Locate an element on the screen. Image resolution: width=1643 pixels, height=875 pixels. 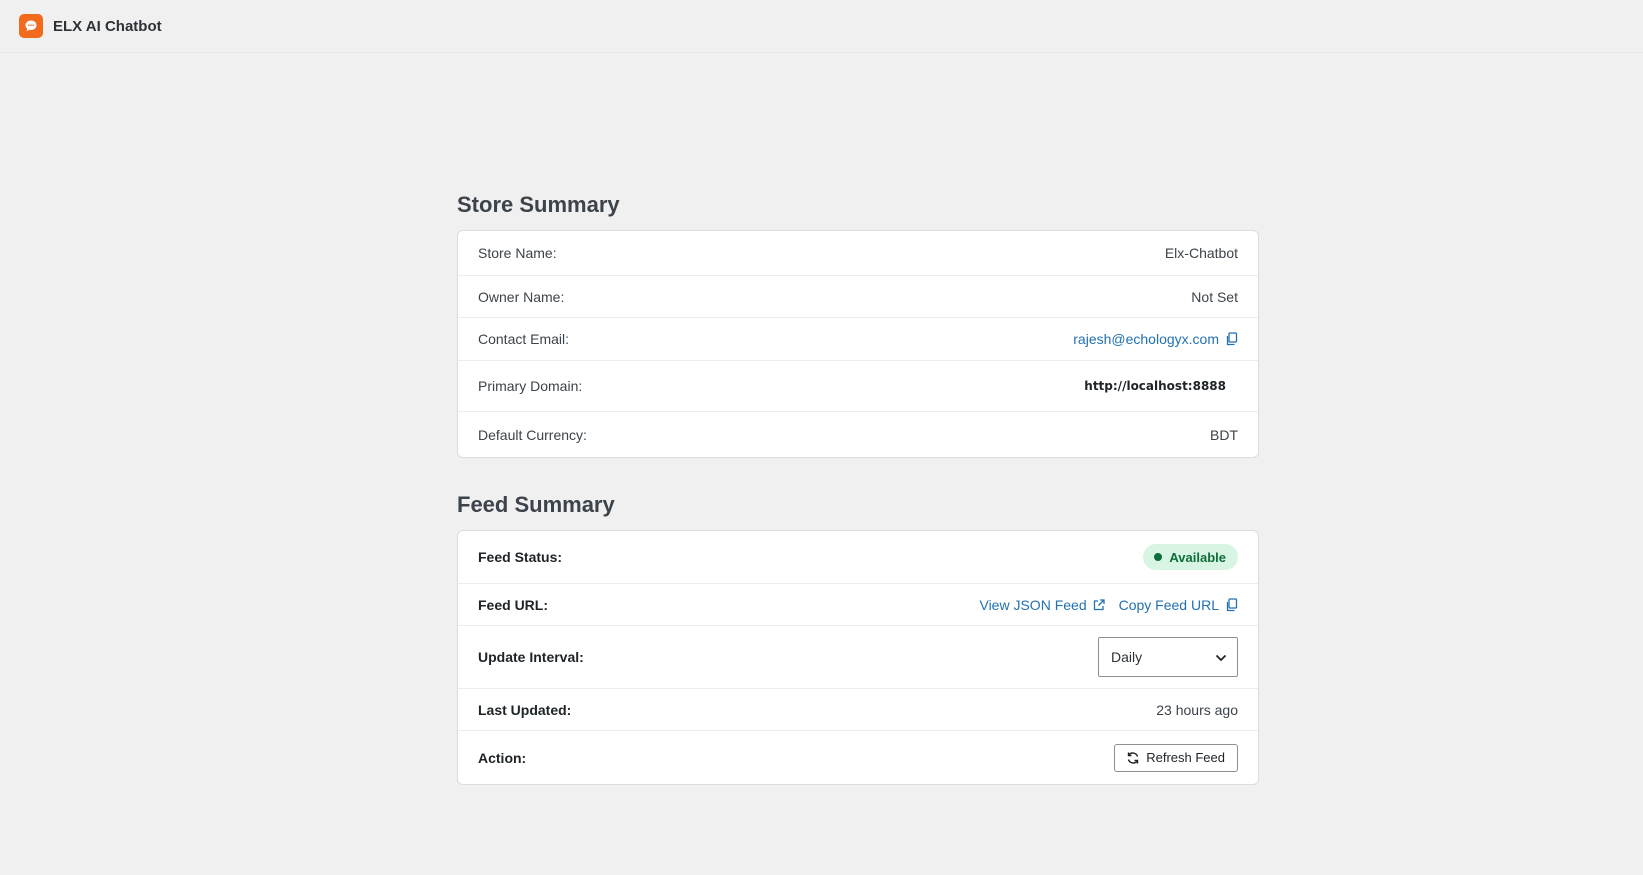
copy-feed-url-link: Copy Feed URL is located at coordinates (1178, 605).